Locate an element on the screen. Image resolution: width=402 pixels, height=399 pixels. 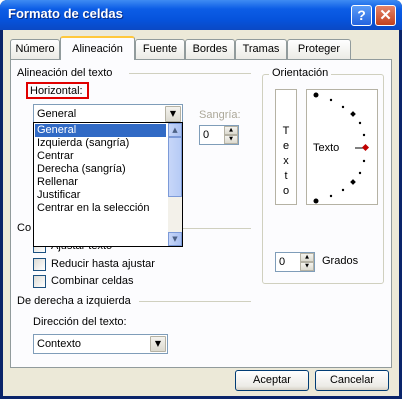
indent-spinner-buttons: ▲ ▼ is located at coordinates (231, 135).